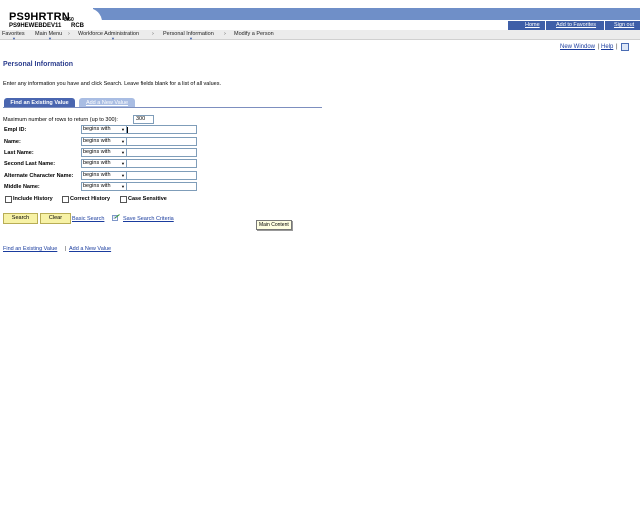  Describe the element at coordinates (38, 64) in the screenshot. I see `page-title: Personal Information` at that location.